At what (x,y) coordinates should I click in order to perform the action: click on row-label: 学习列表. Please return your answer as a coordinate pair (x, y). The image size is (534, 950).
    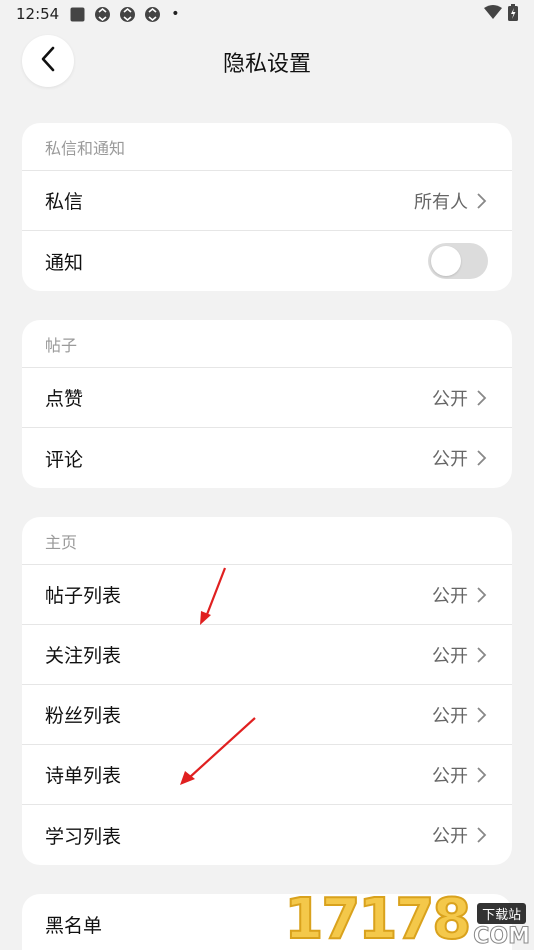
    Looking at the image, I should click on (83, 836).